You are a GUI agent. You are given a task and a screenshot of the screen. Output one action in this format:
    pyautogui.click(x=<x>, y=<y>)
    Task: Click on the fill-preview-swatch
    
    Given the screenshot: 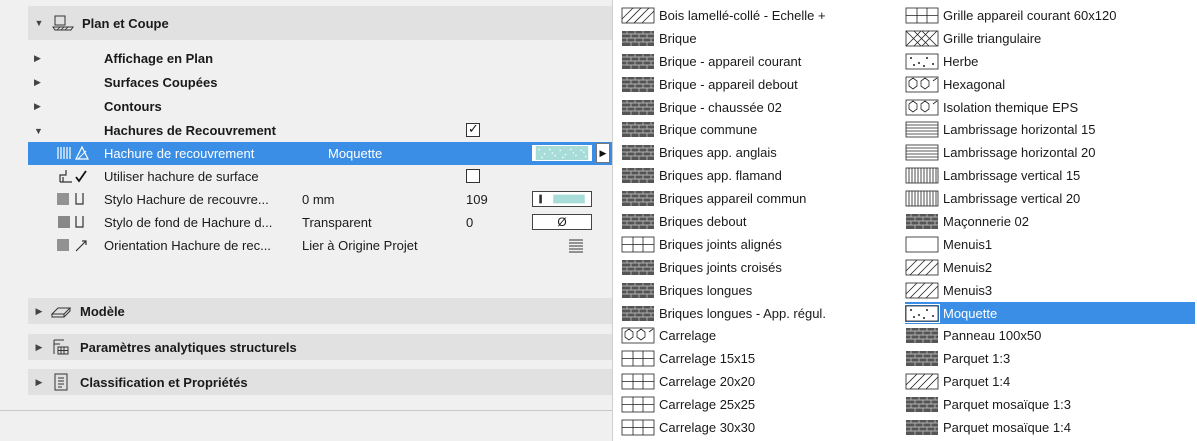 What is the action you would take?
    pyautogui.click(x=562, y=153)
    